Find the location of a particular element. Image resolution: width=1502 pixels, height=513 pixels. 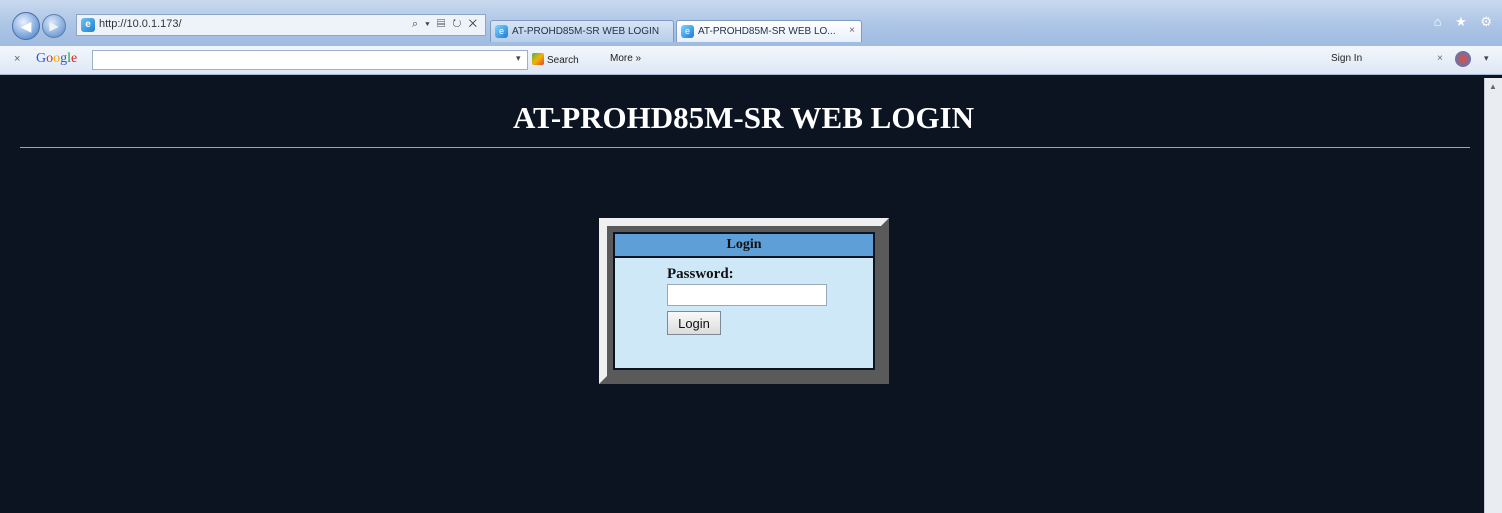

google-toolbar: × Google ▾ Search More » Sign In × ▾ is located at coordinates (751, 60).